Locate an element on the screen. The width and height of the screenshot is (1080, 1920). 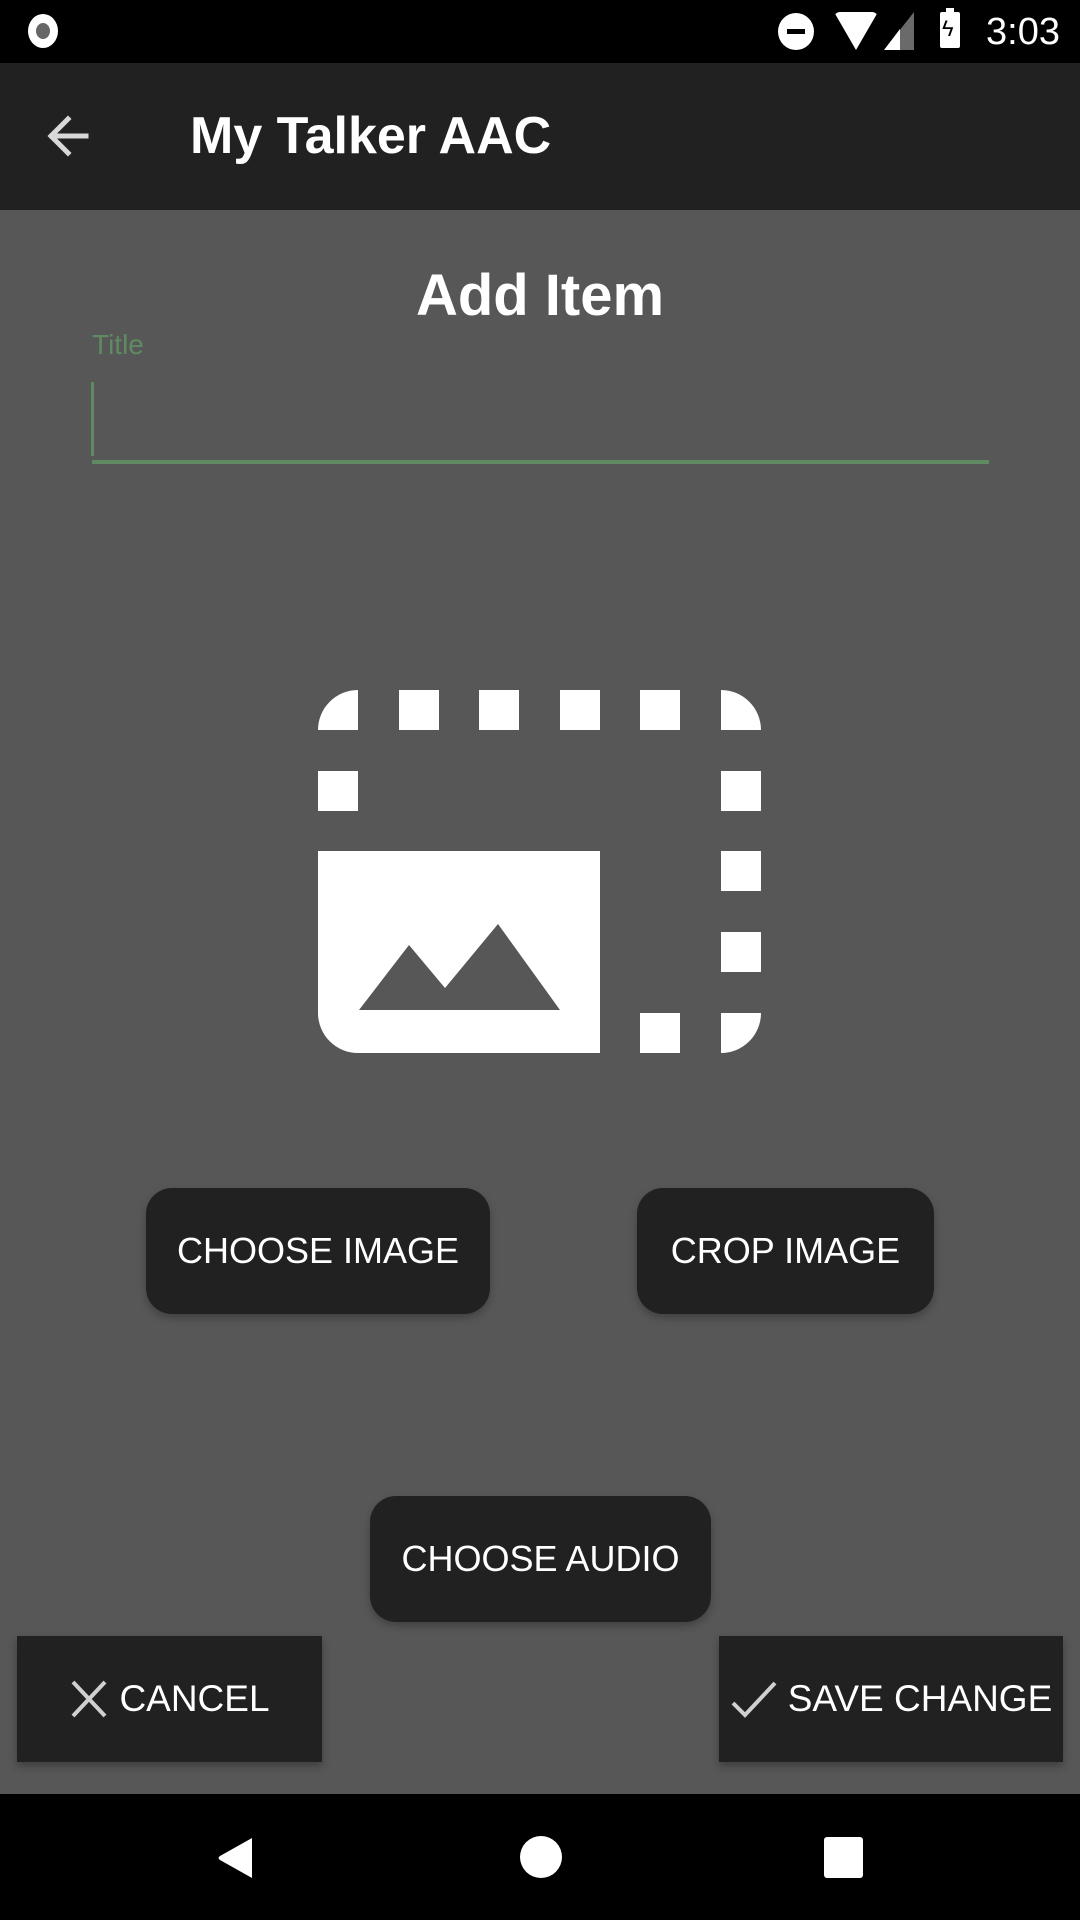
wifi-icon is located at coordinates (856, 31).